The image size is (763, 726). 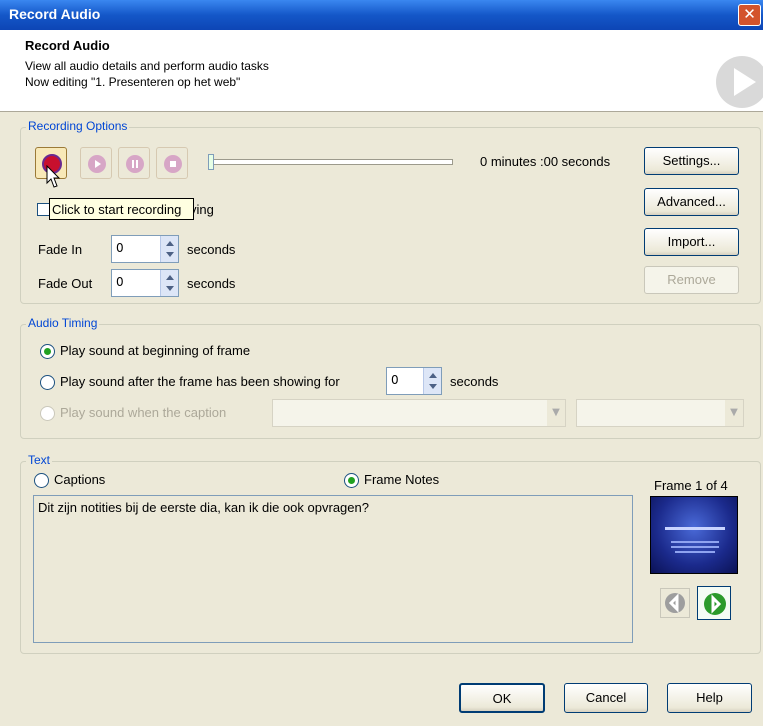 I want to click on arrow-left-icon, so click(x=675, y=603).